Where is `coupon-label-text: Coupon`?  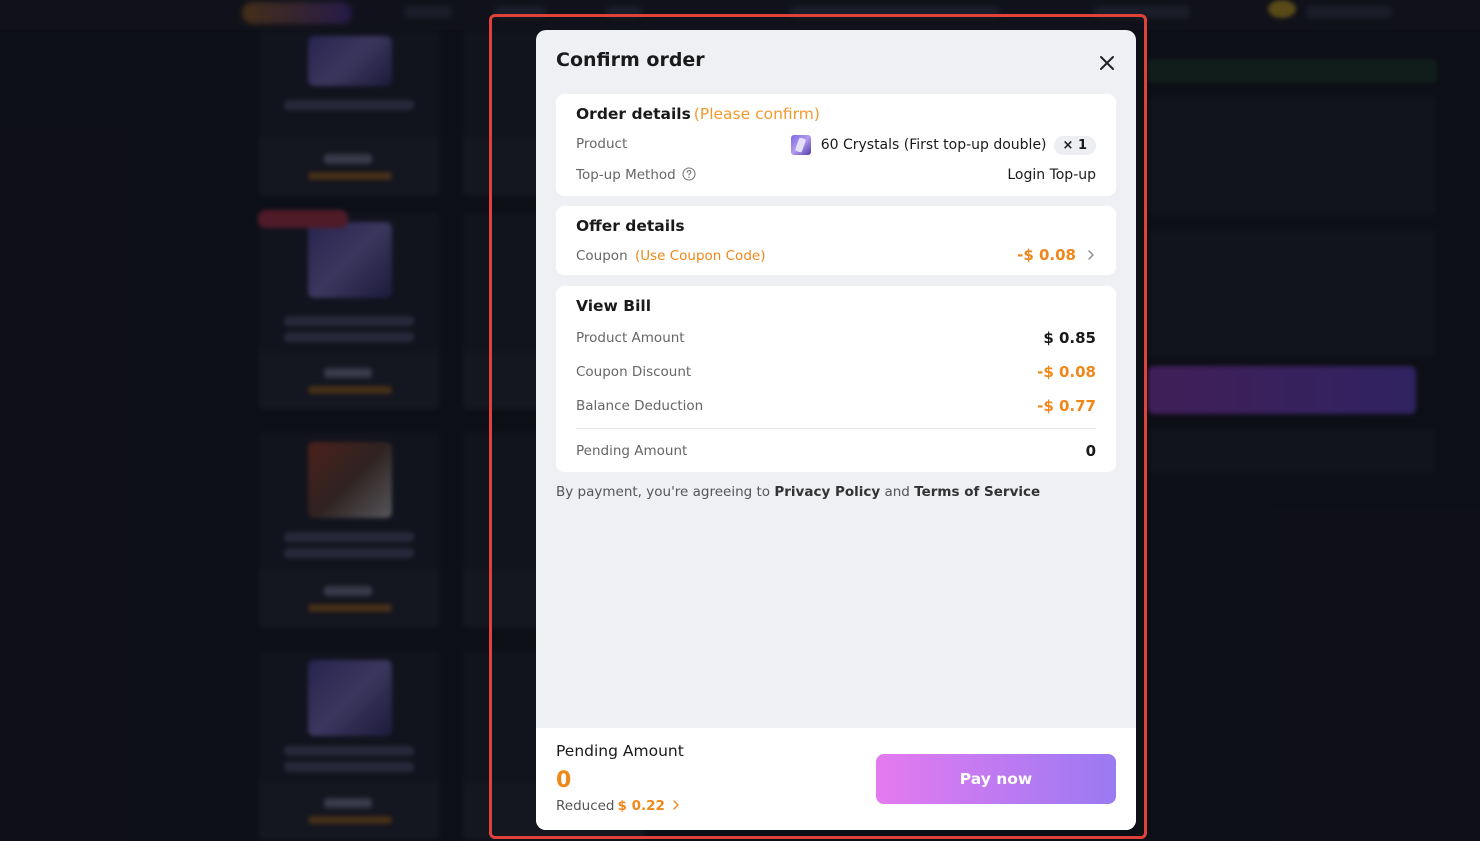 coupon-label-text: Coupon is located at coordinates (602, 256).